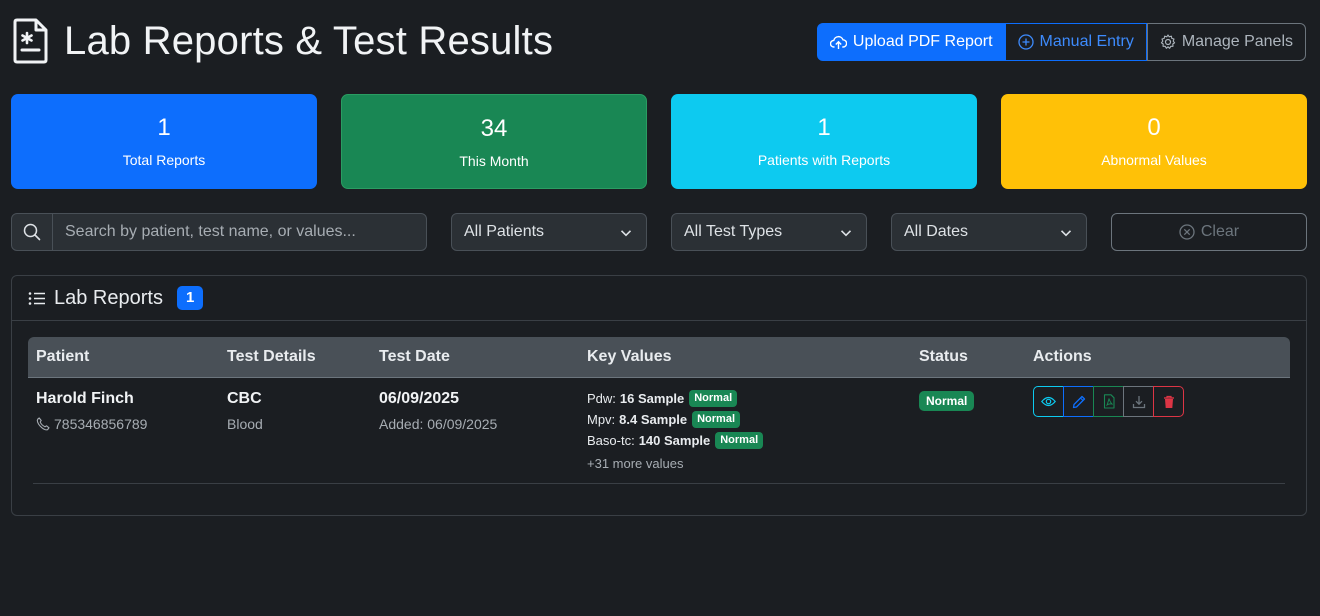 The image size is (1320, 616). I want to click on view-report-button, so click(1048, 401).